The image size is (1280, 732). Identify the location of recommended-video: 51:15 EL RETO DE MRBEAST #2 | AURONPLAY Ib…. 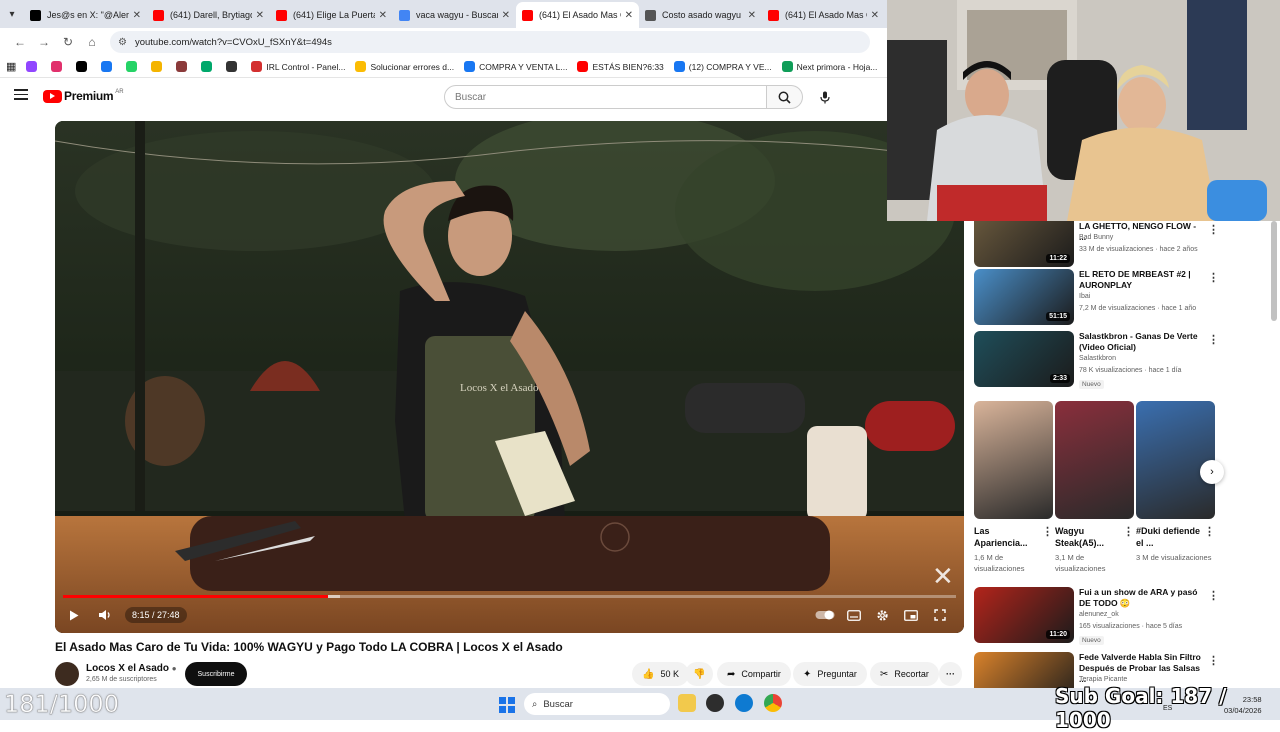
(1099, 298).